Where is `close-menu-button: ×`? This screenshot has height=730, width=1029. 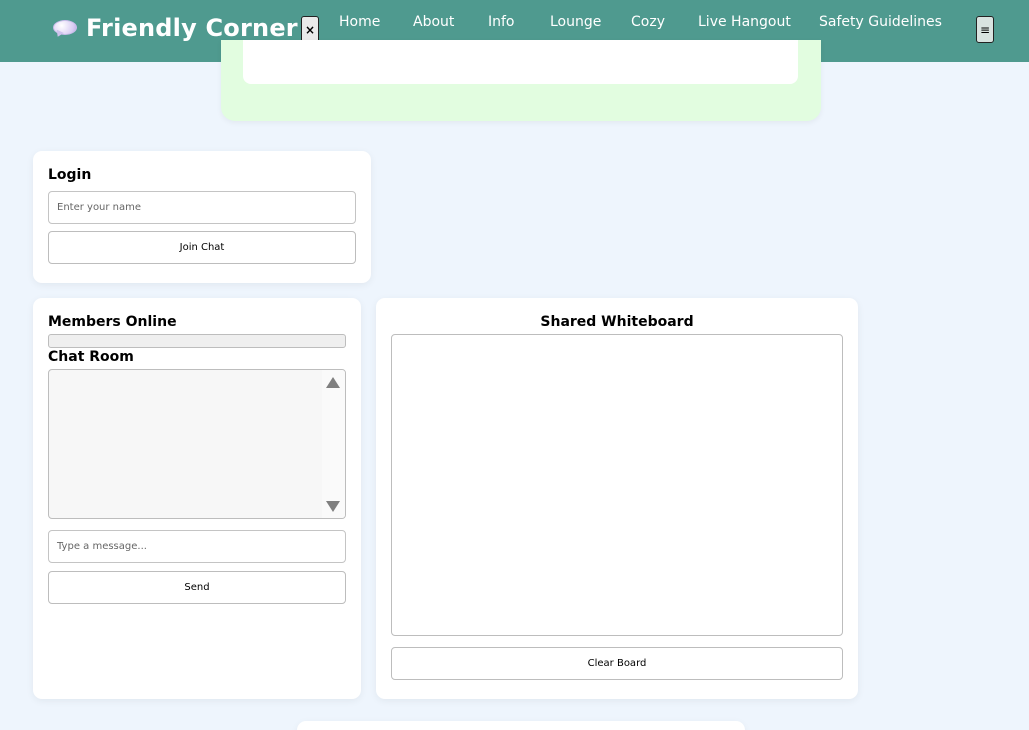 close-menu-button: × is located at coordinates (310, 29).